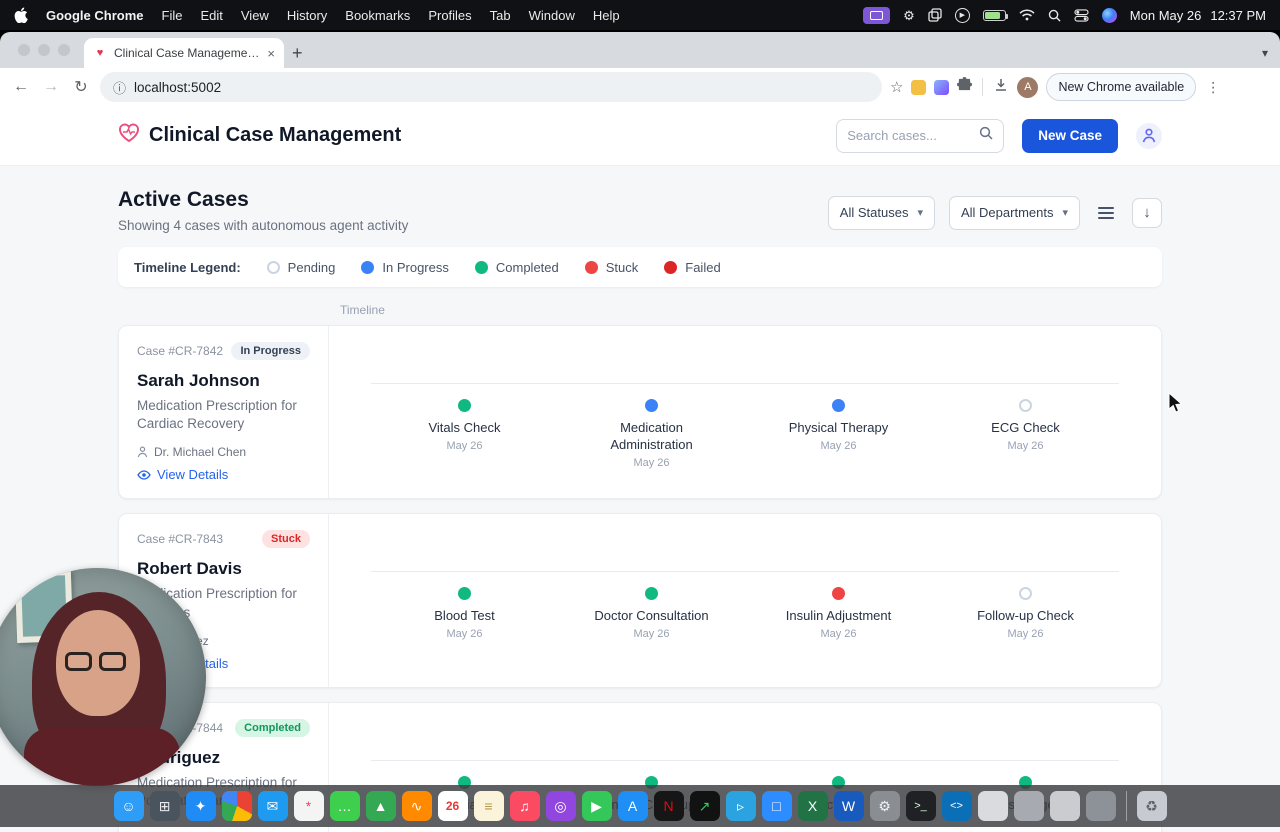 Image resolution: width=1280 pixels, height=832 pixels. Describe the element at coordinates (1147, 212) in the screenshot. I see `export-download-button: ↓` at that location.